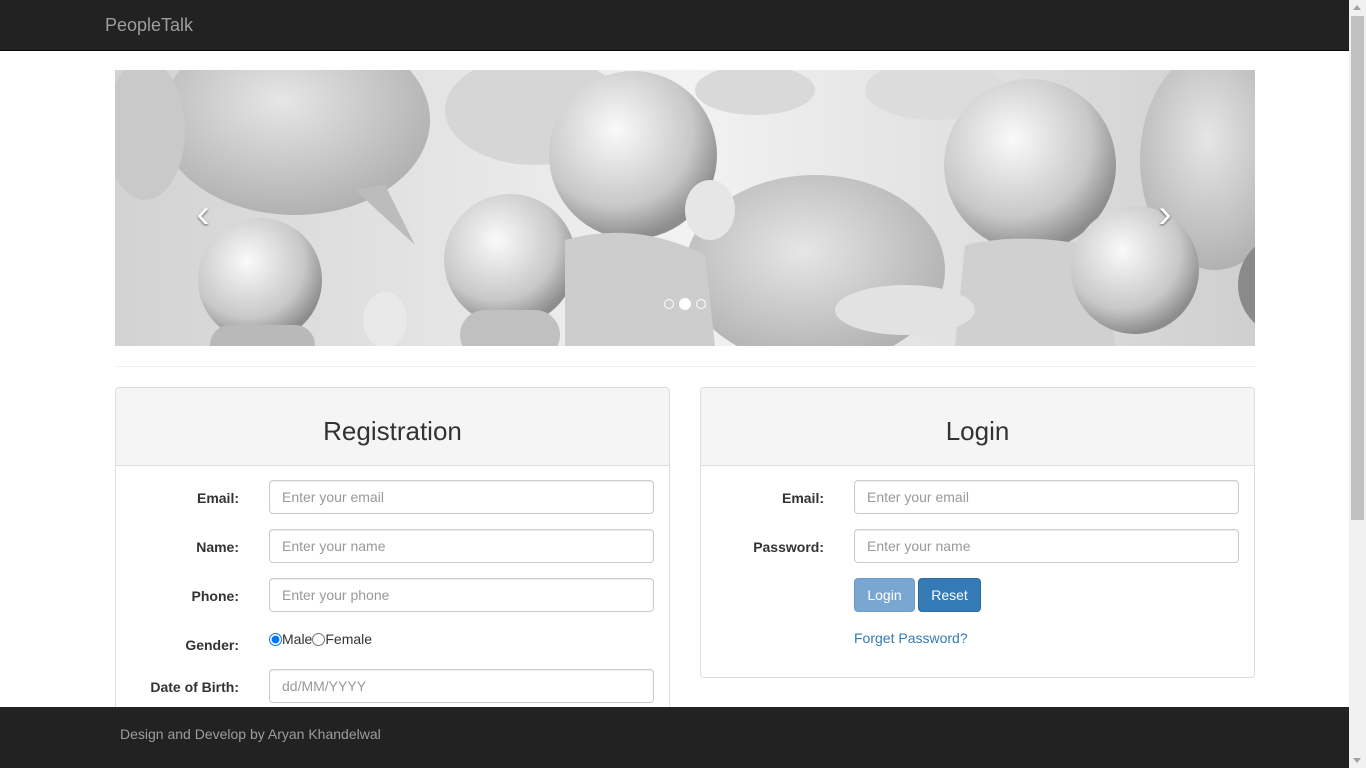  I want to click on forgot-password-link: Forget Password?, so click(911, 638).